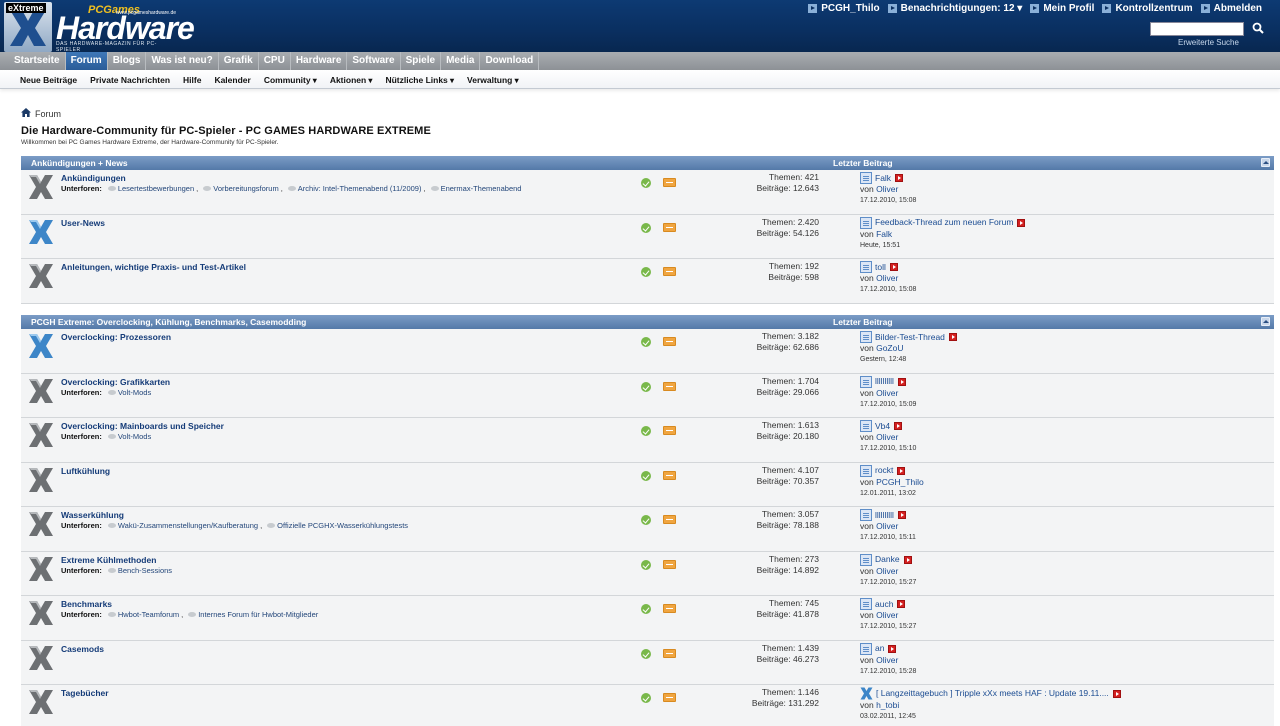 The width and height of the screenshot is (1280, 726). Describe the element at coordinates (1062, 8) in the screenshot. I see `user-nav-mein-profil: Mein Profil` at that location.